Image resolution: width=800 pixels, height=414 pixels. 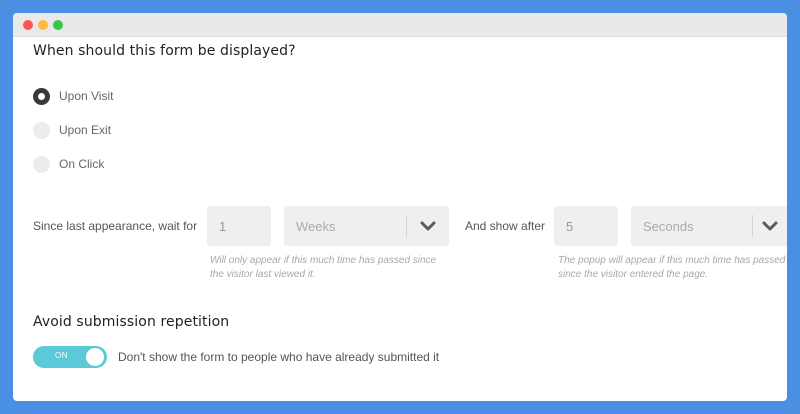 I want to click on delay-unit-value: Seconds, so click(x=668, y=226).